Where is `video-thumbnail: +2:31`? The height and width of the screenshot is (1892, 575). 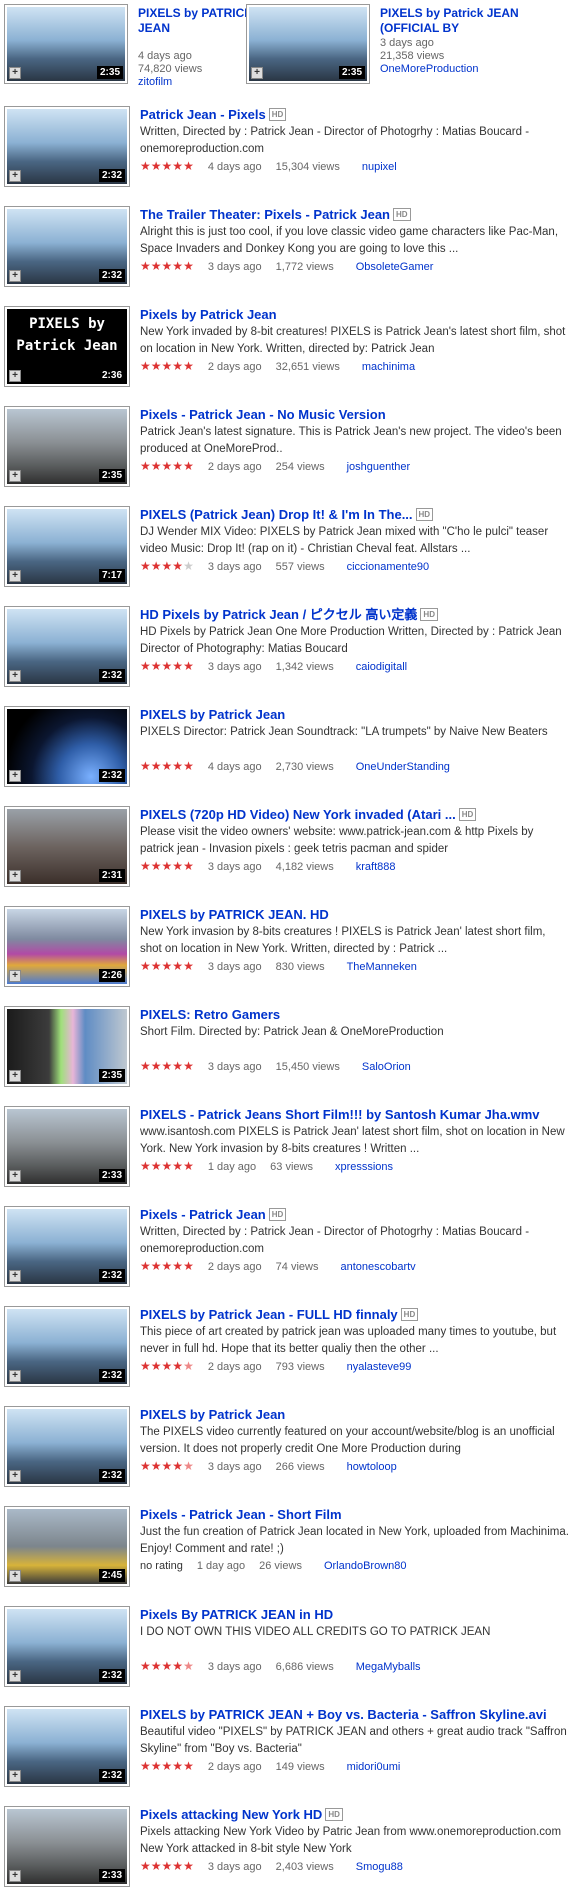 video-thumbnail: +2:31 is located at coordinates (67, 846).